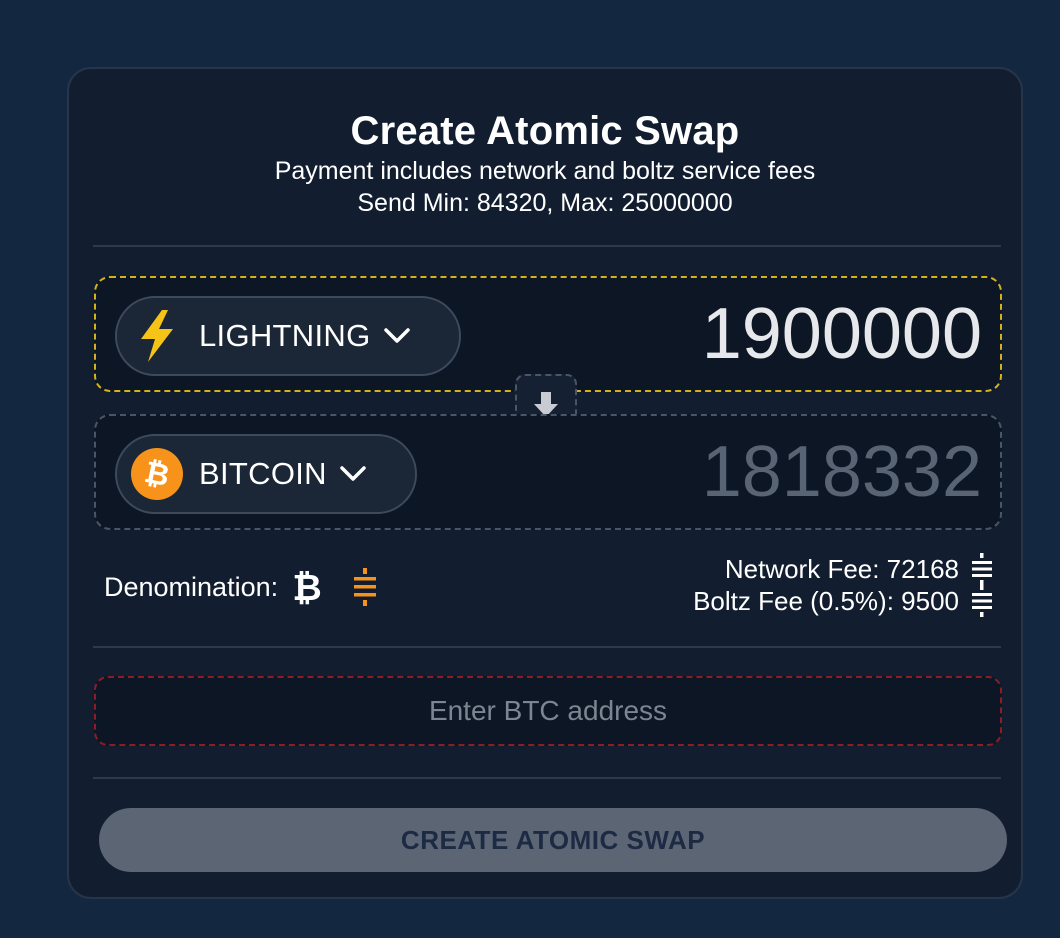  Describe the element at coordinates (191, 586) in the screenshot. I see `denomination-label: Denomination:` at that location.